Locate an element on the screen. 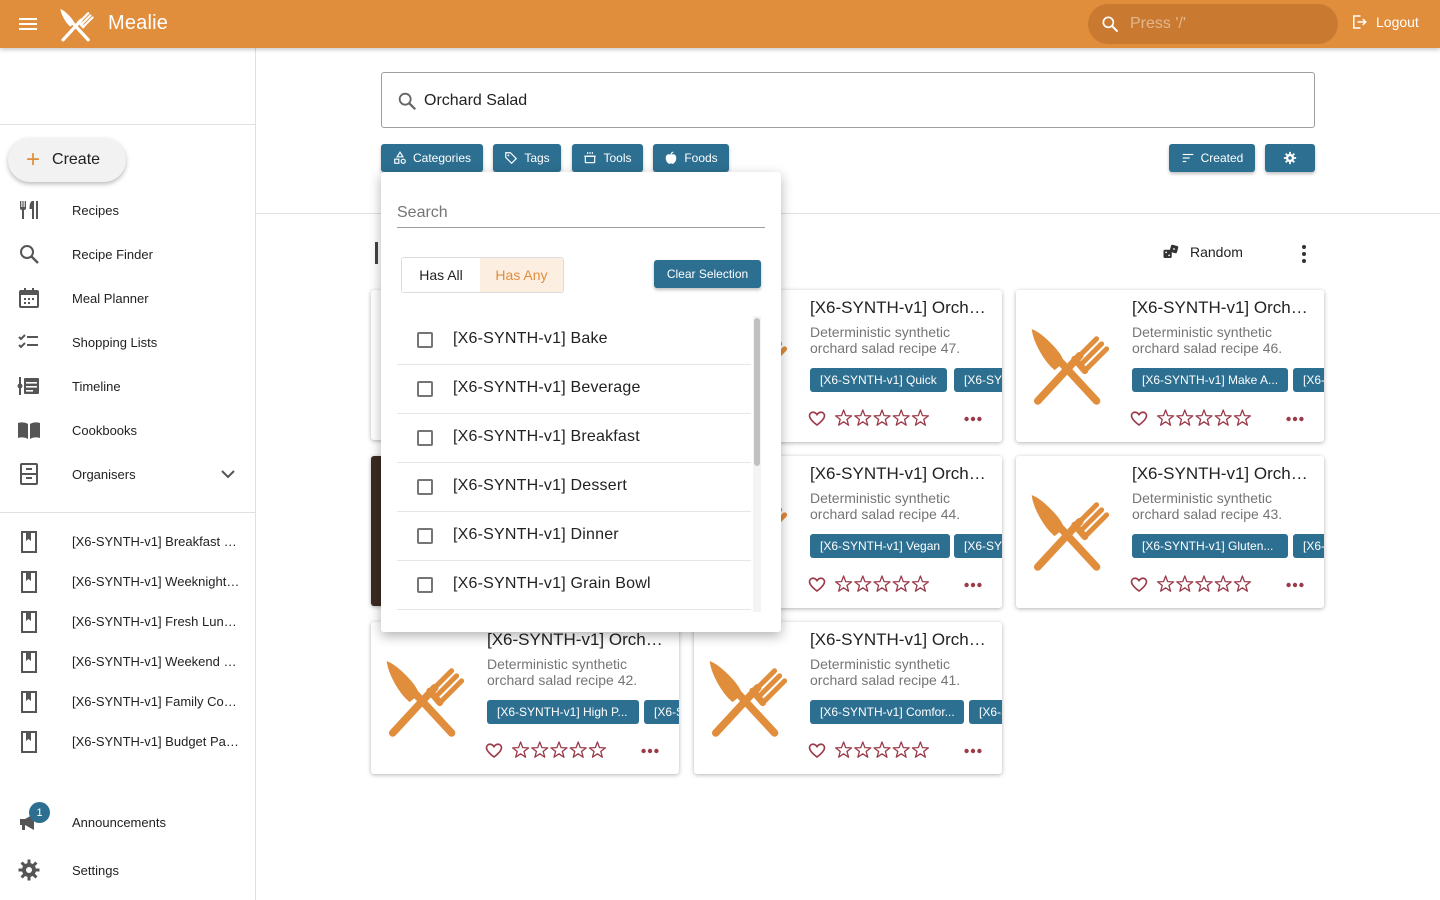 Image resolution: width=1440 pixels, height=900 pixels. recipe-search-box is located at coordinates (848, 100).